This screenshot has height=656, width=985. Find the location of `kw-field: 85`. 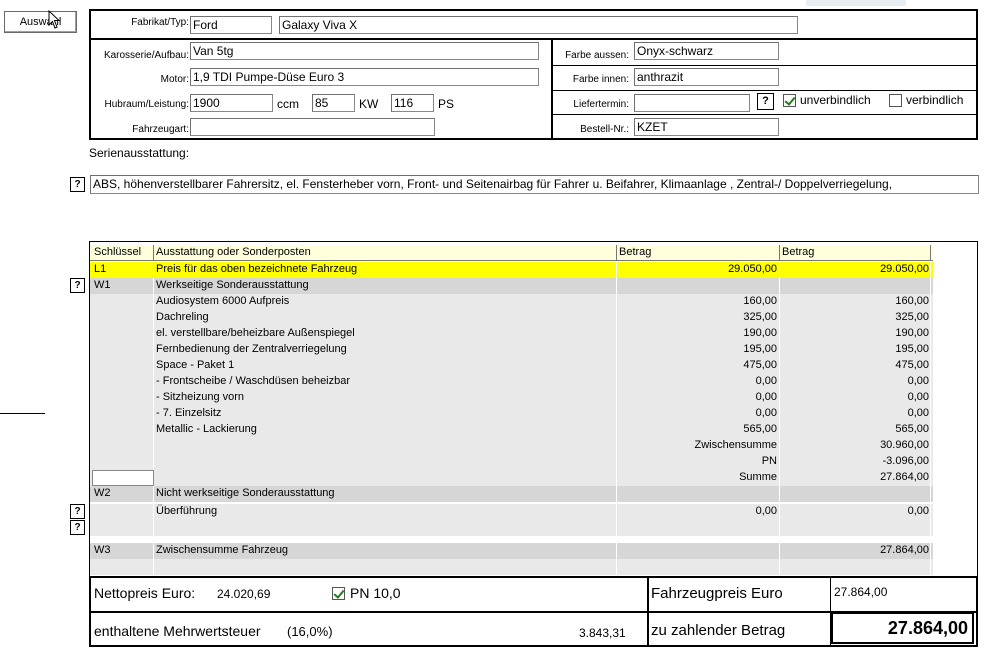

kw-field: 85 is located at coordinates (333, 103).